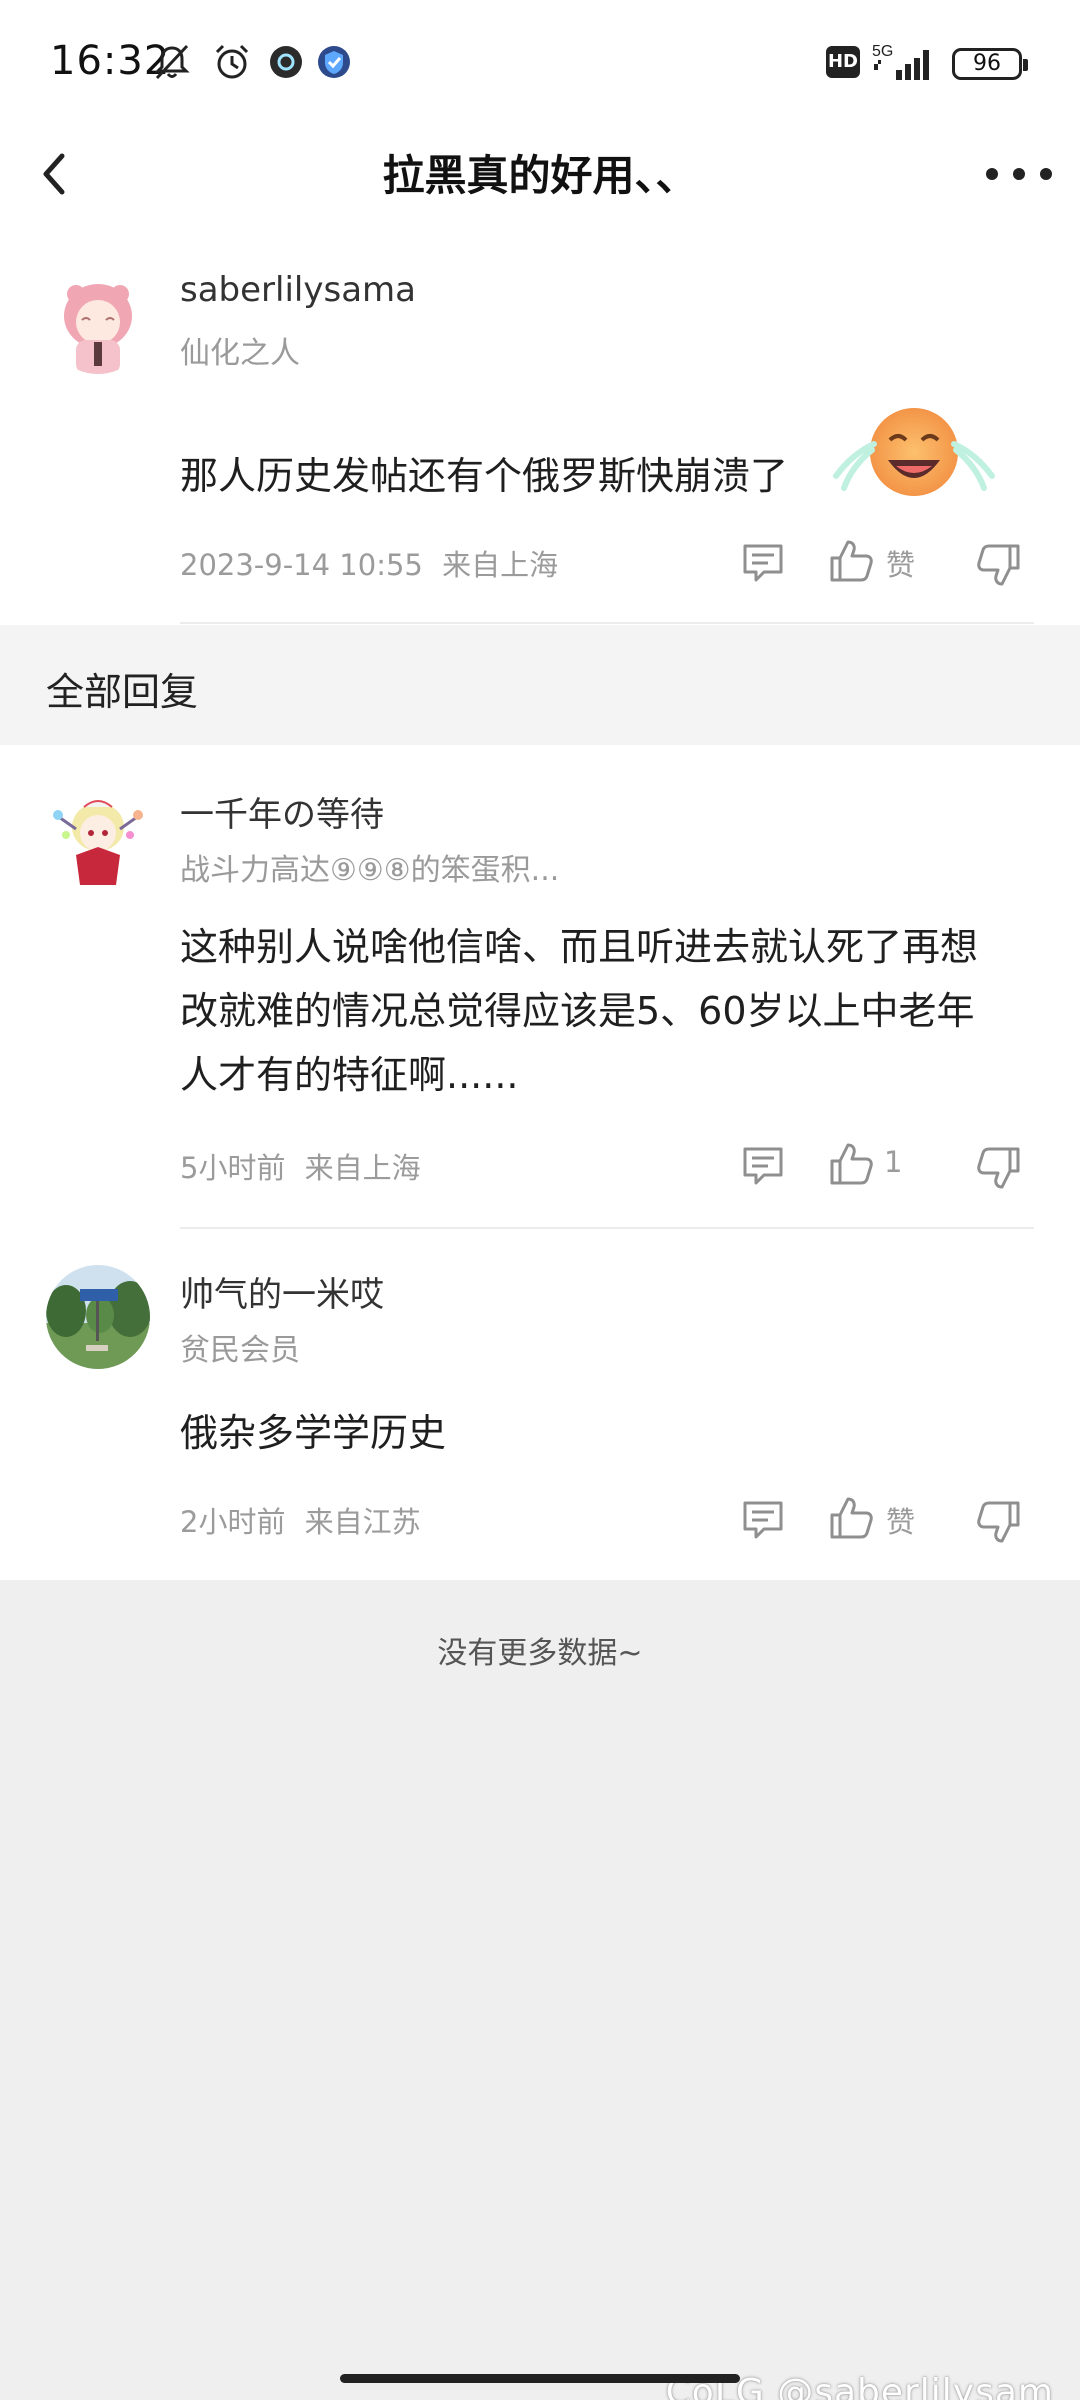  Describe the element at coordinates (540, 1653) in the screenshot. I see `no-more-data-label: 没有更多数据~` at that location.